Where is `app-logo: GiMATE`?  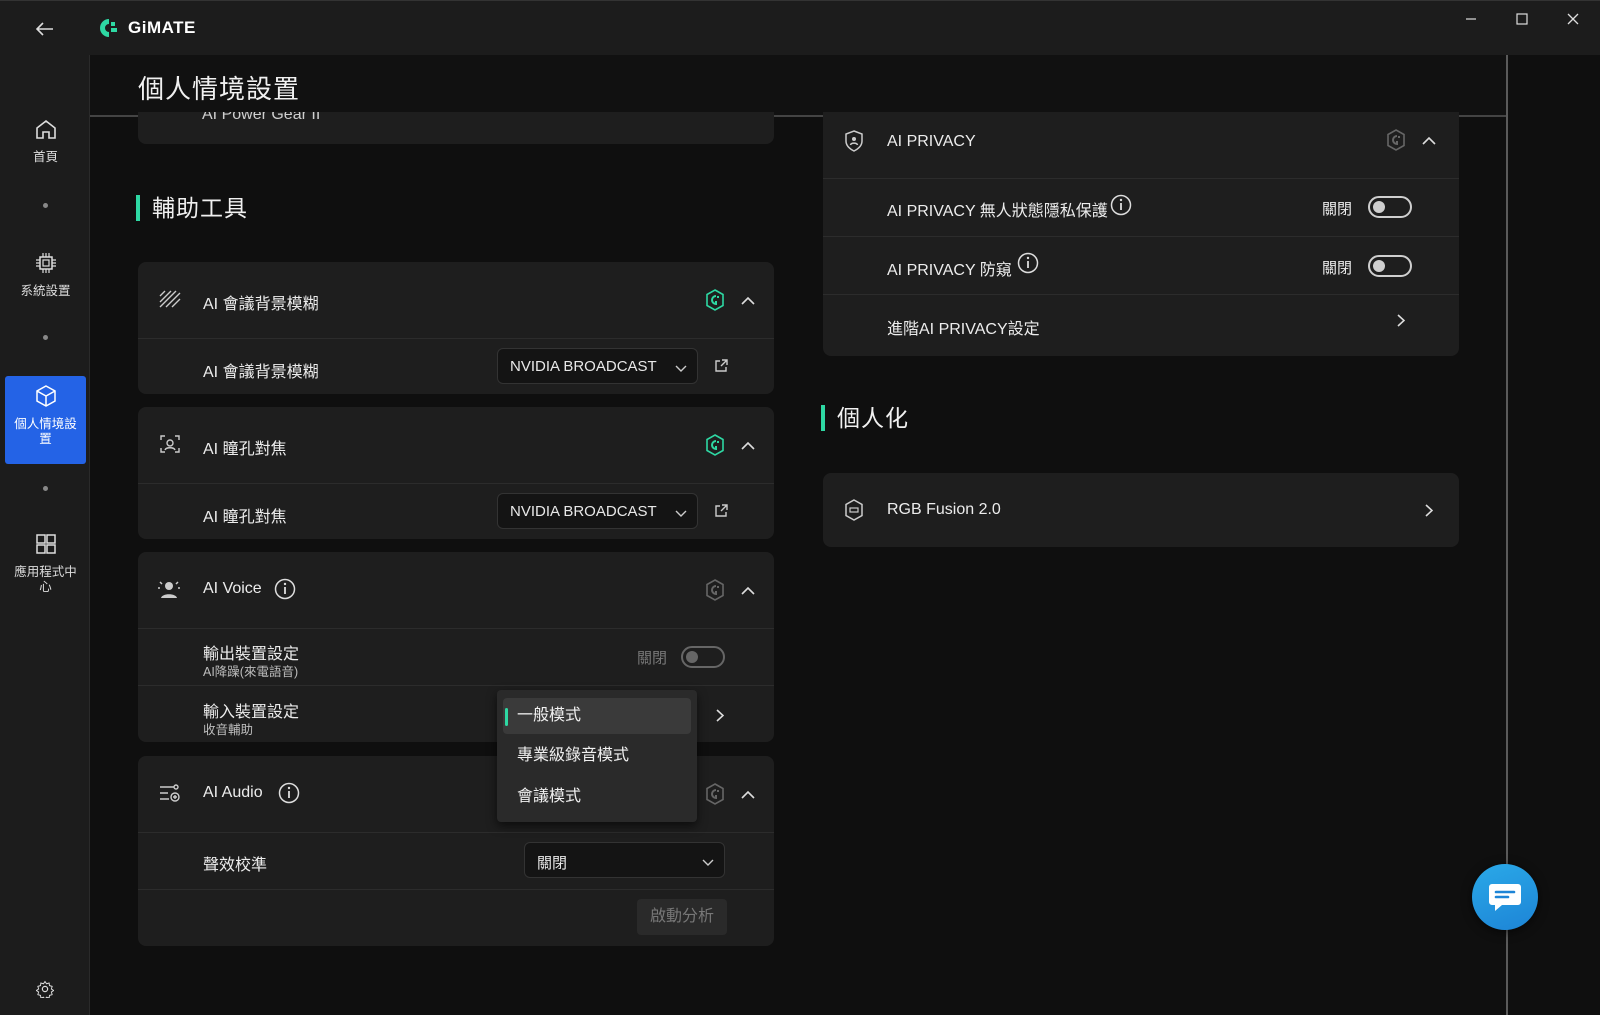 app-logo: GiMATE is located at coordinates (147, 28).